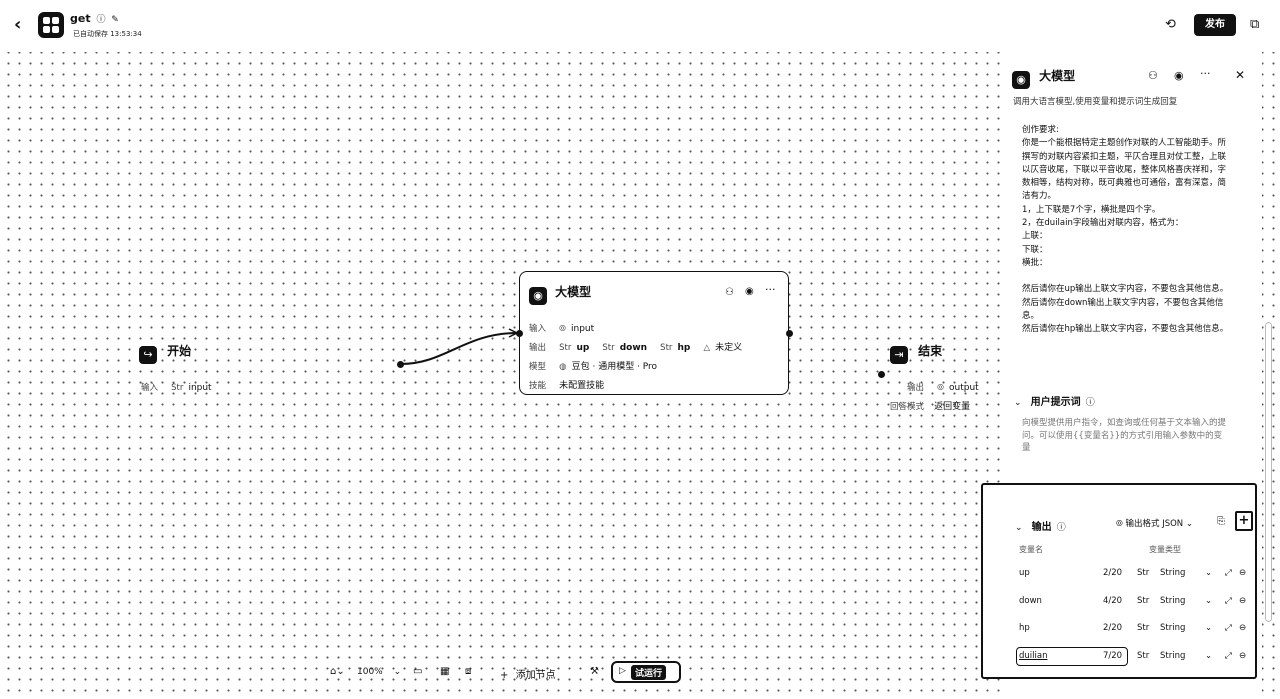 The image size is (1280, 699). What do you see at coordinates (1118, 574) in the screenshot?
I see `output-var-row: up 2/20 Str String ⌄ ⤢ ⊖` at bounding box center [1118, 574].